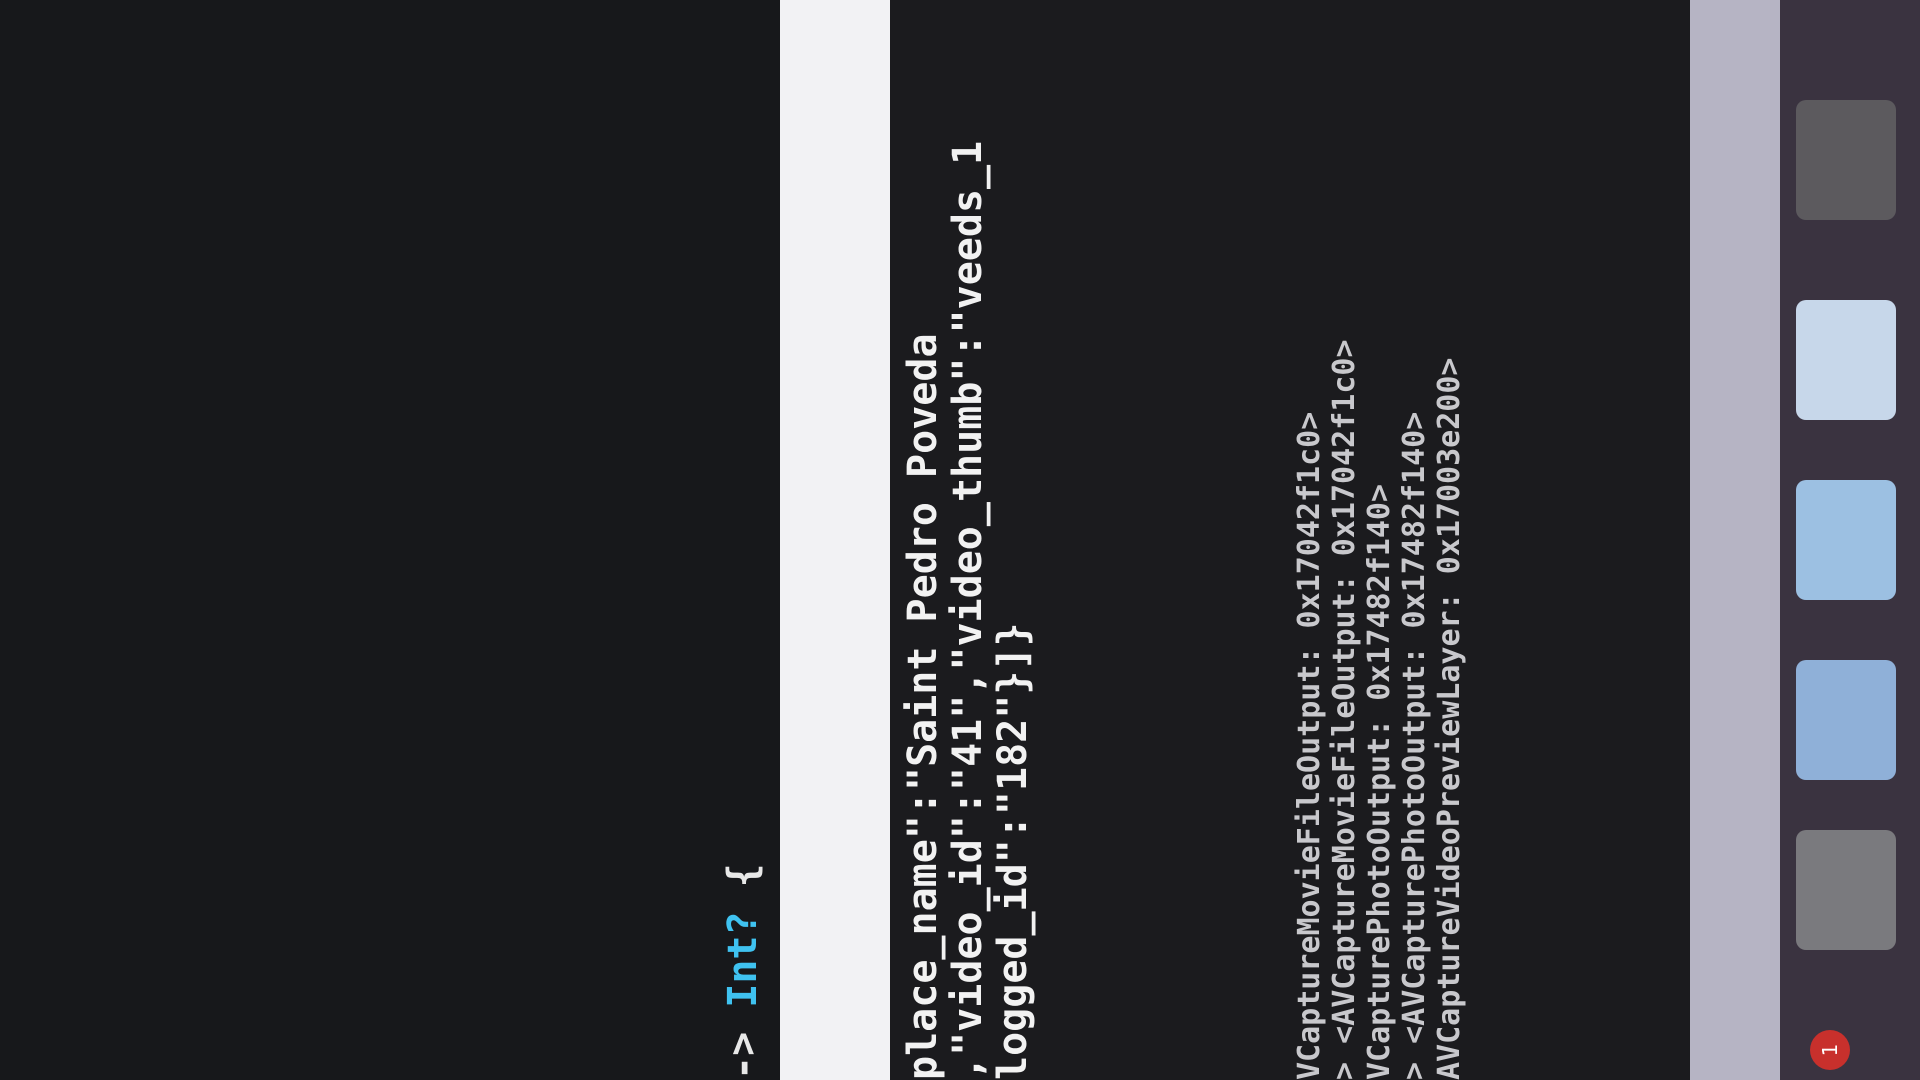 This screenshot has width=1920, height=1080. Describe the element at coordinates (1830, 1050) in the screenshot. I see `notification-badge: 1` at that location.